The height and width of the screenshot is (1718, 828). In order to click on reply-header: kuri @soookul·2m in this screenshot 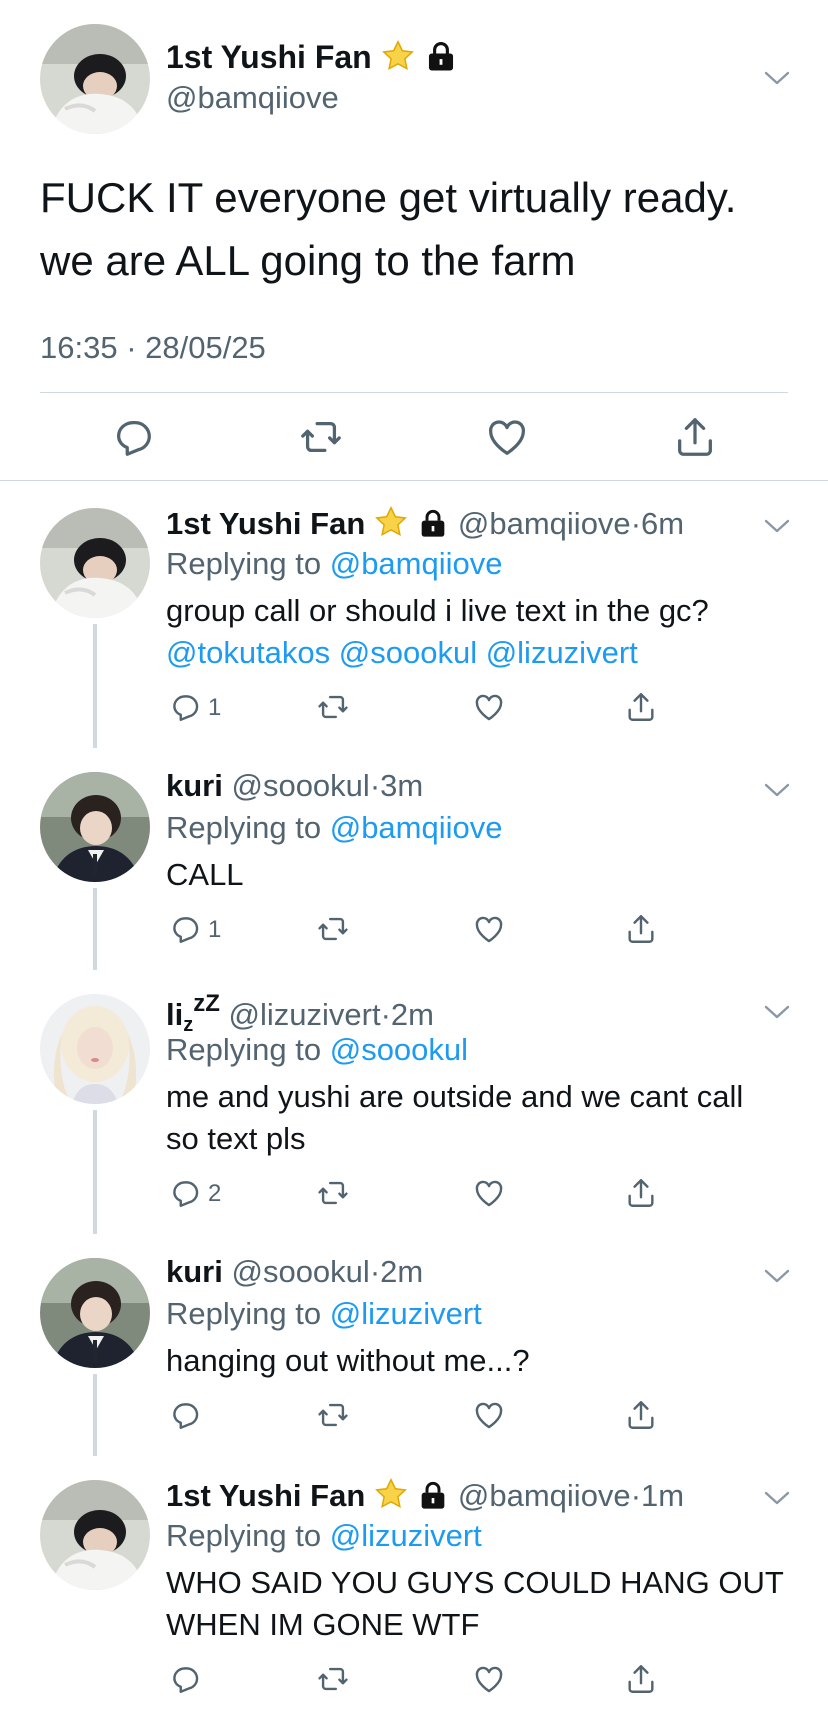, I will do `click(294, 1272)`.